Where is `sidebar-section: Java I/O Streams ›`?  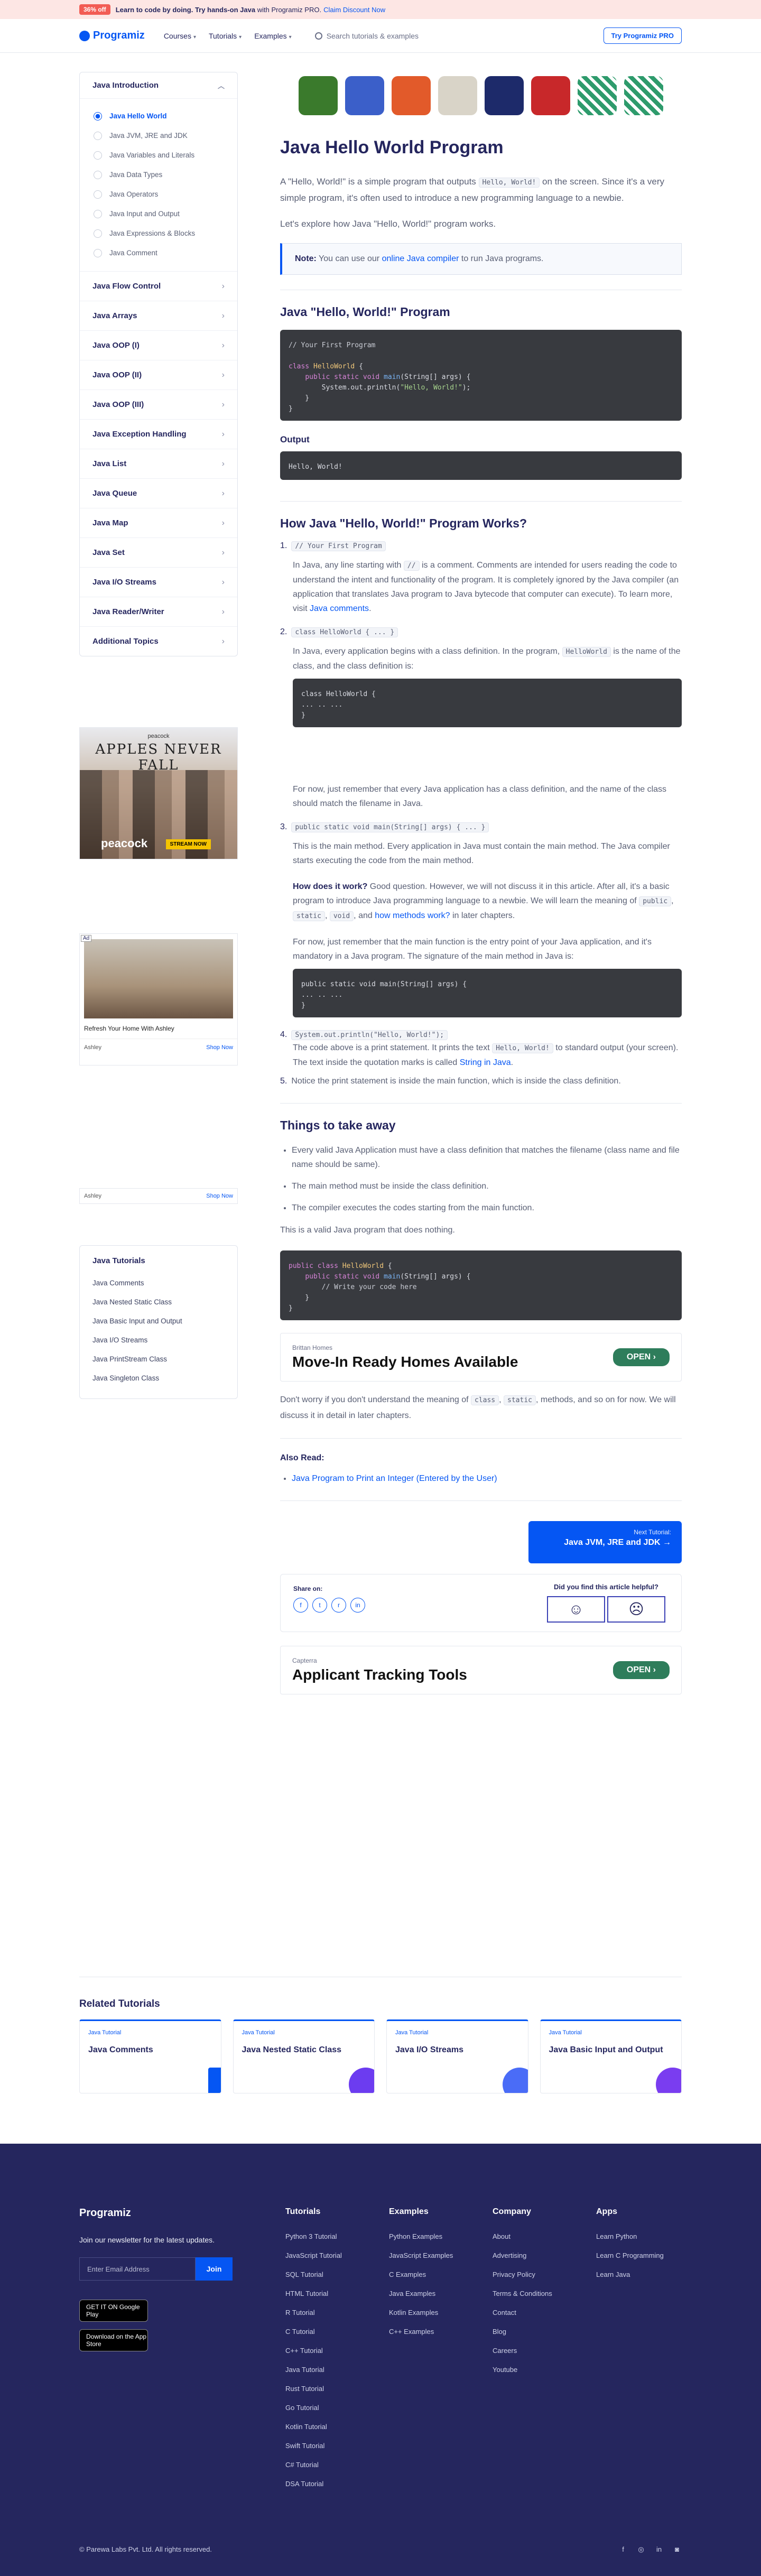
sidebar-section: Java I/O Streams › is located at coordinates (158, 582).